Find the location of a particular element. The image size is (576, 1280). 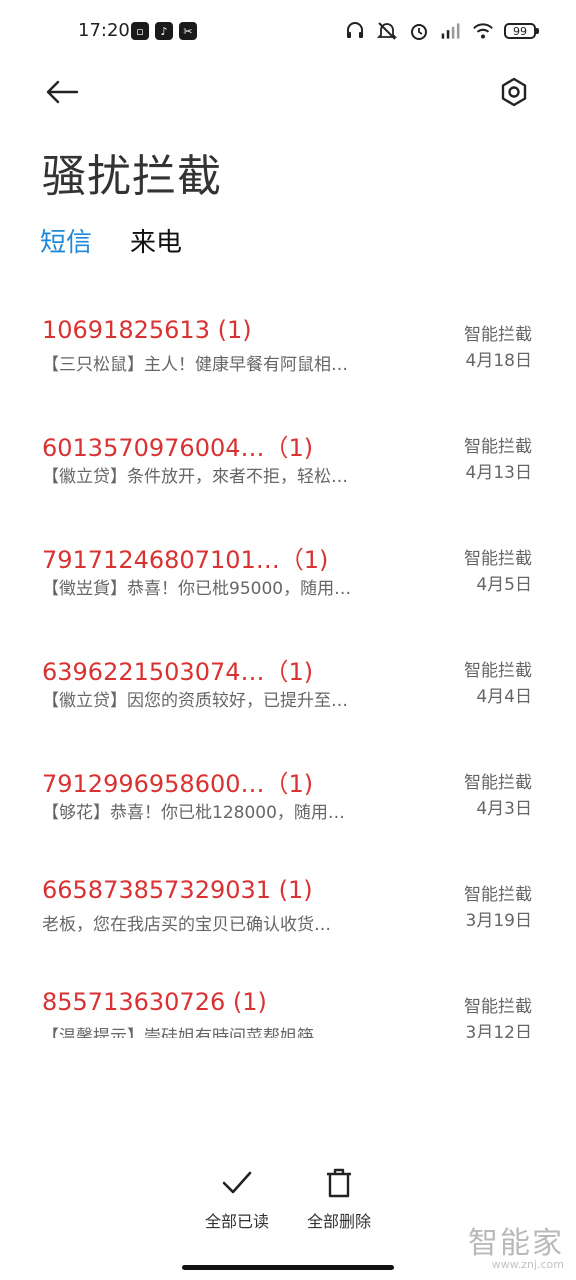

tab-bar: 短信 来电 is located at coordinates (111, 240).